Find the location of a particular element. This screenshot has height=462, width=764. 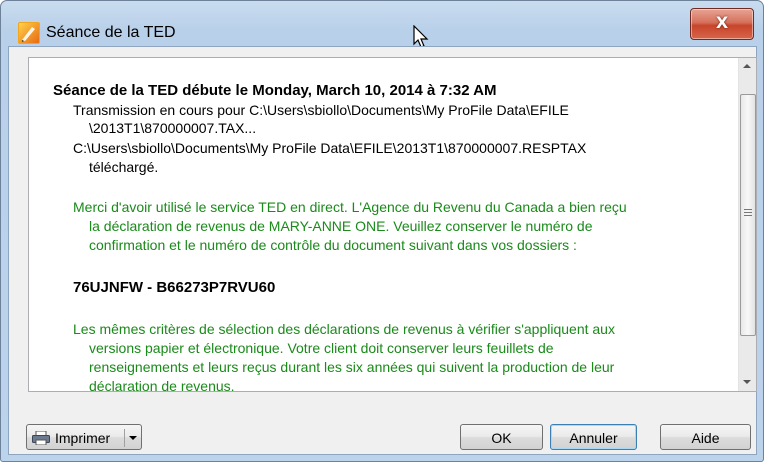

print-split-button: Imprimer is located at coordinates (84, 437).